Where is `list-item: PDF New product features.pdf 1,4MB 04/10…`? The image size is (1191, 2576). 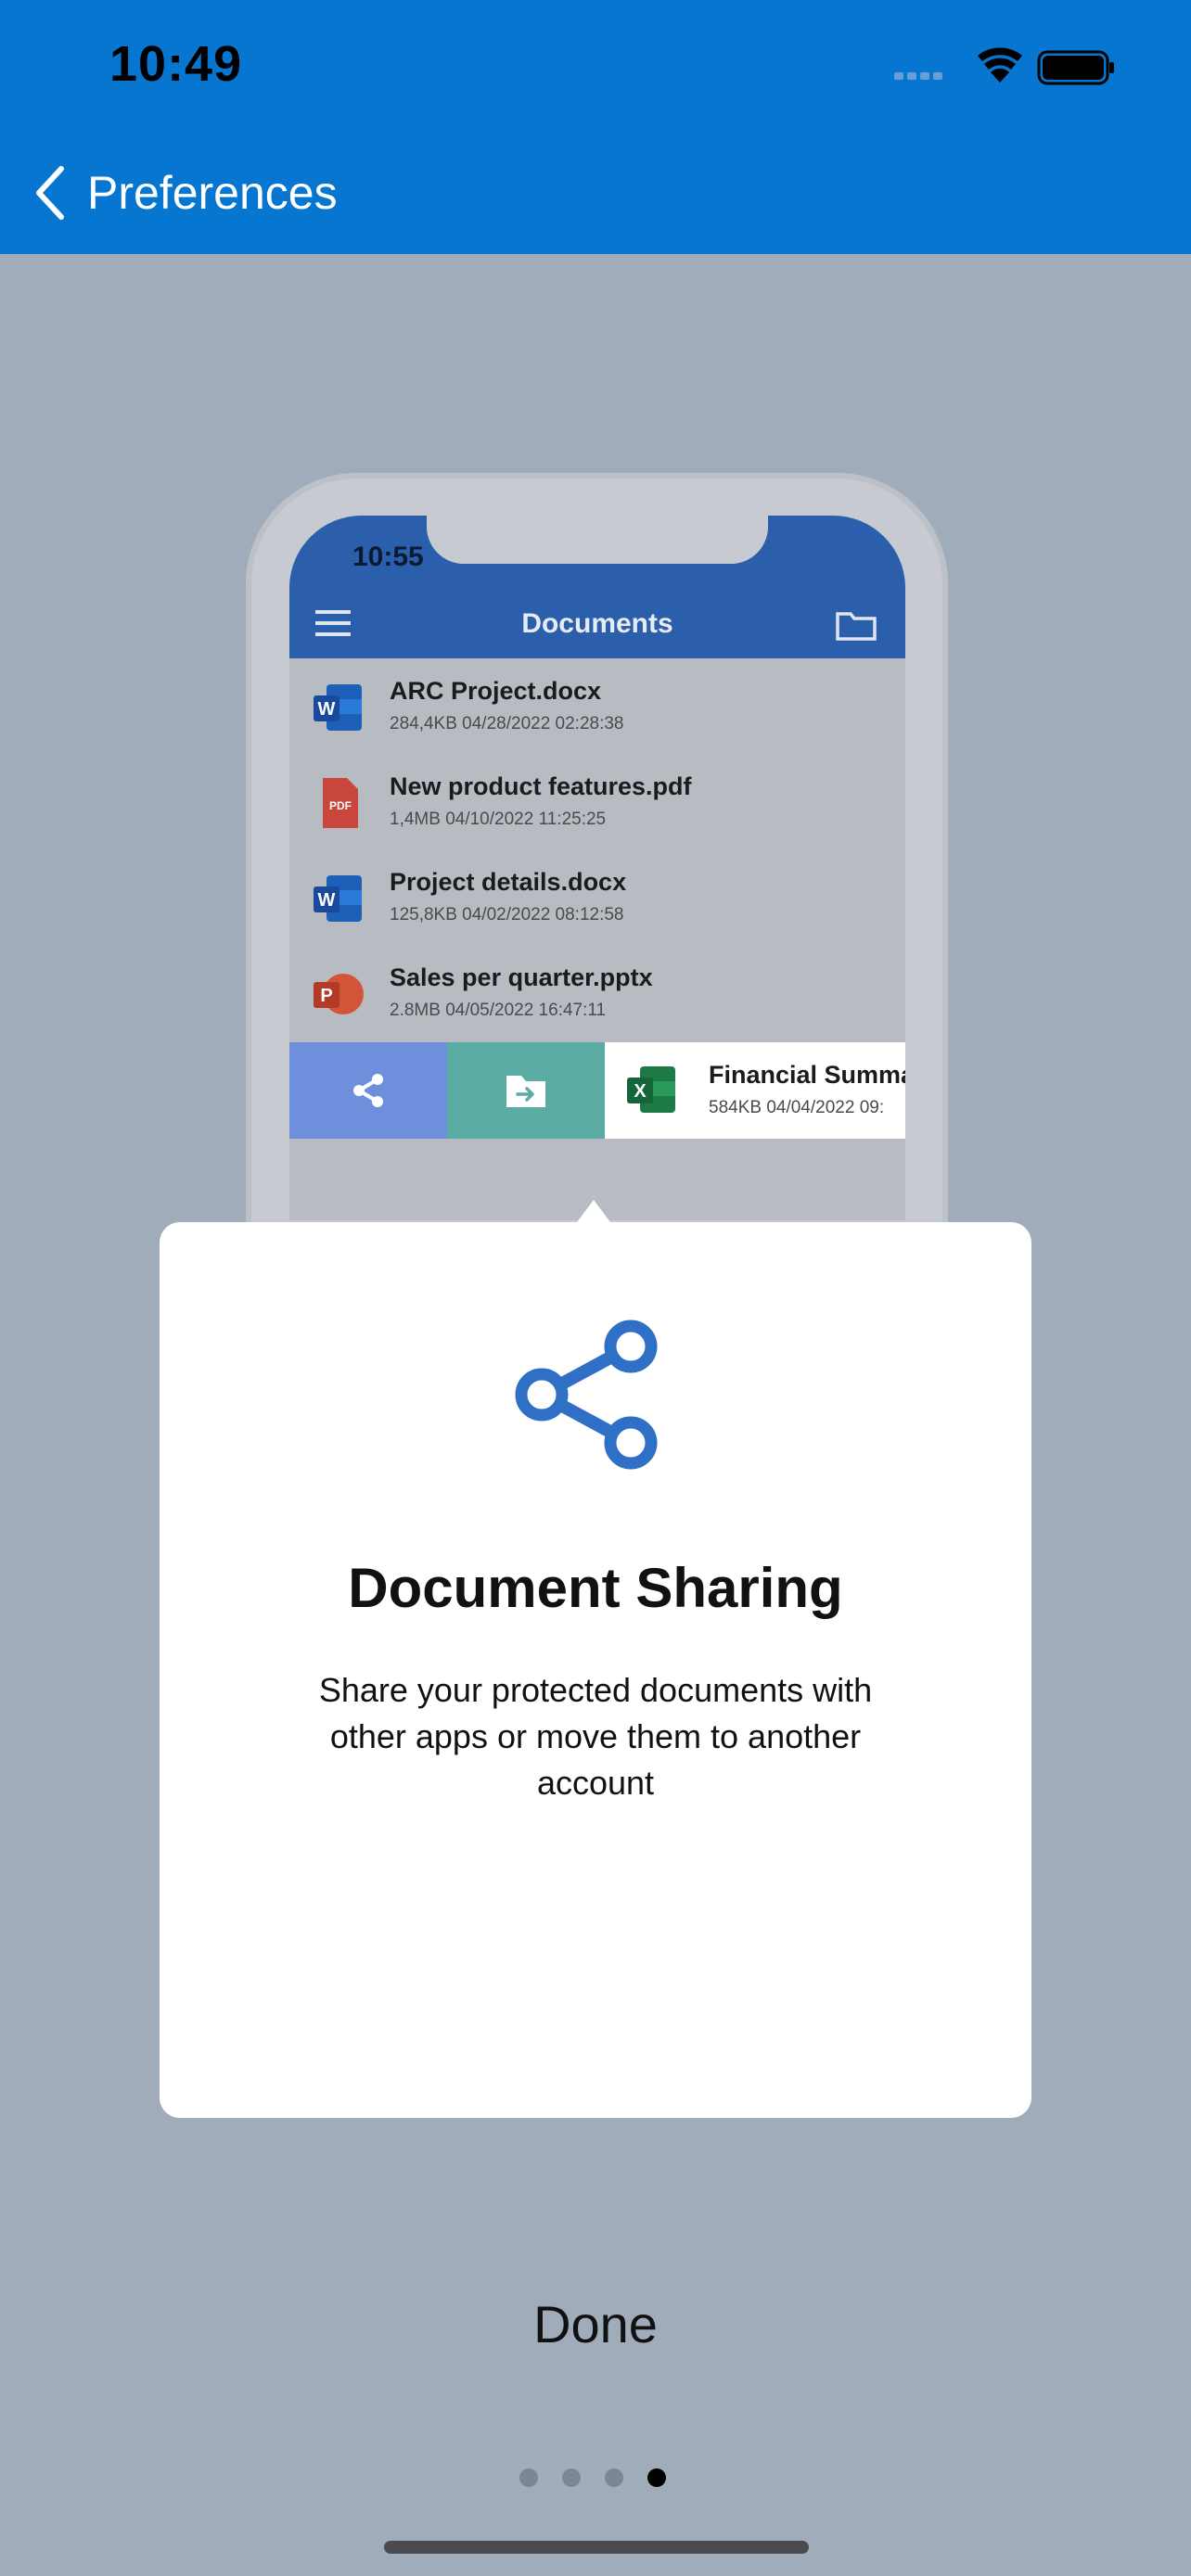
list-item: PDF New product features.pdf 1,4MB 04/10… is located at coordinates (597, 802).